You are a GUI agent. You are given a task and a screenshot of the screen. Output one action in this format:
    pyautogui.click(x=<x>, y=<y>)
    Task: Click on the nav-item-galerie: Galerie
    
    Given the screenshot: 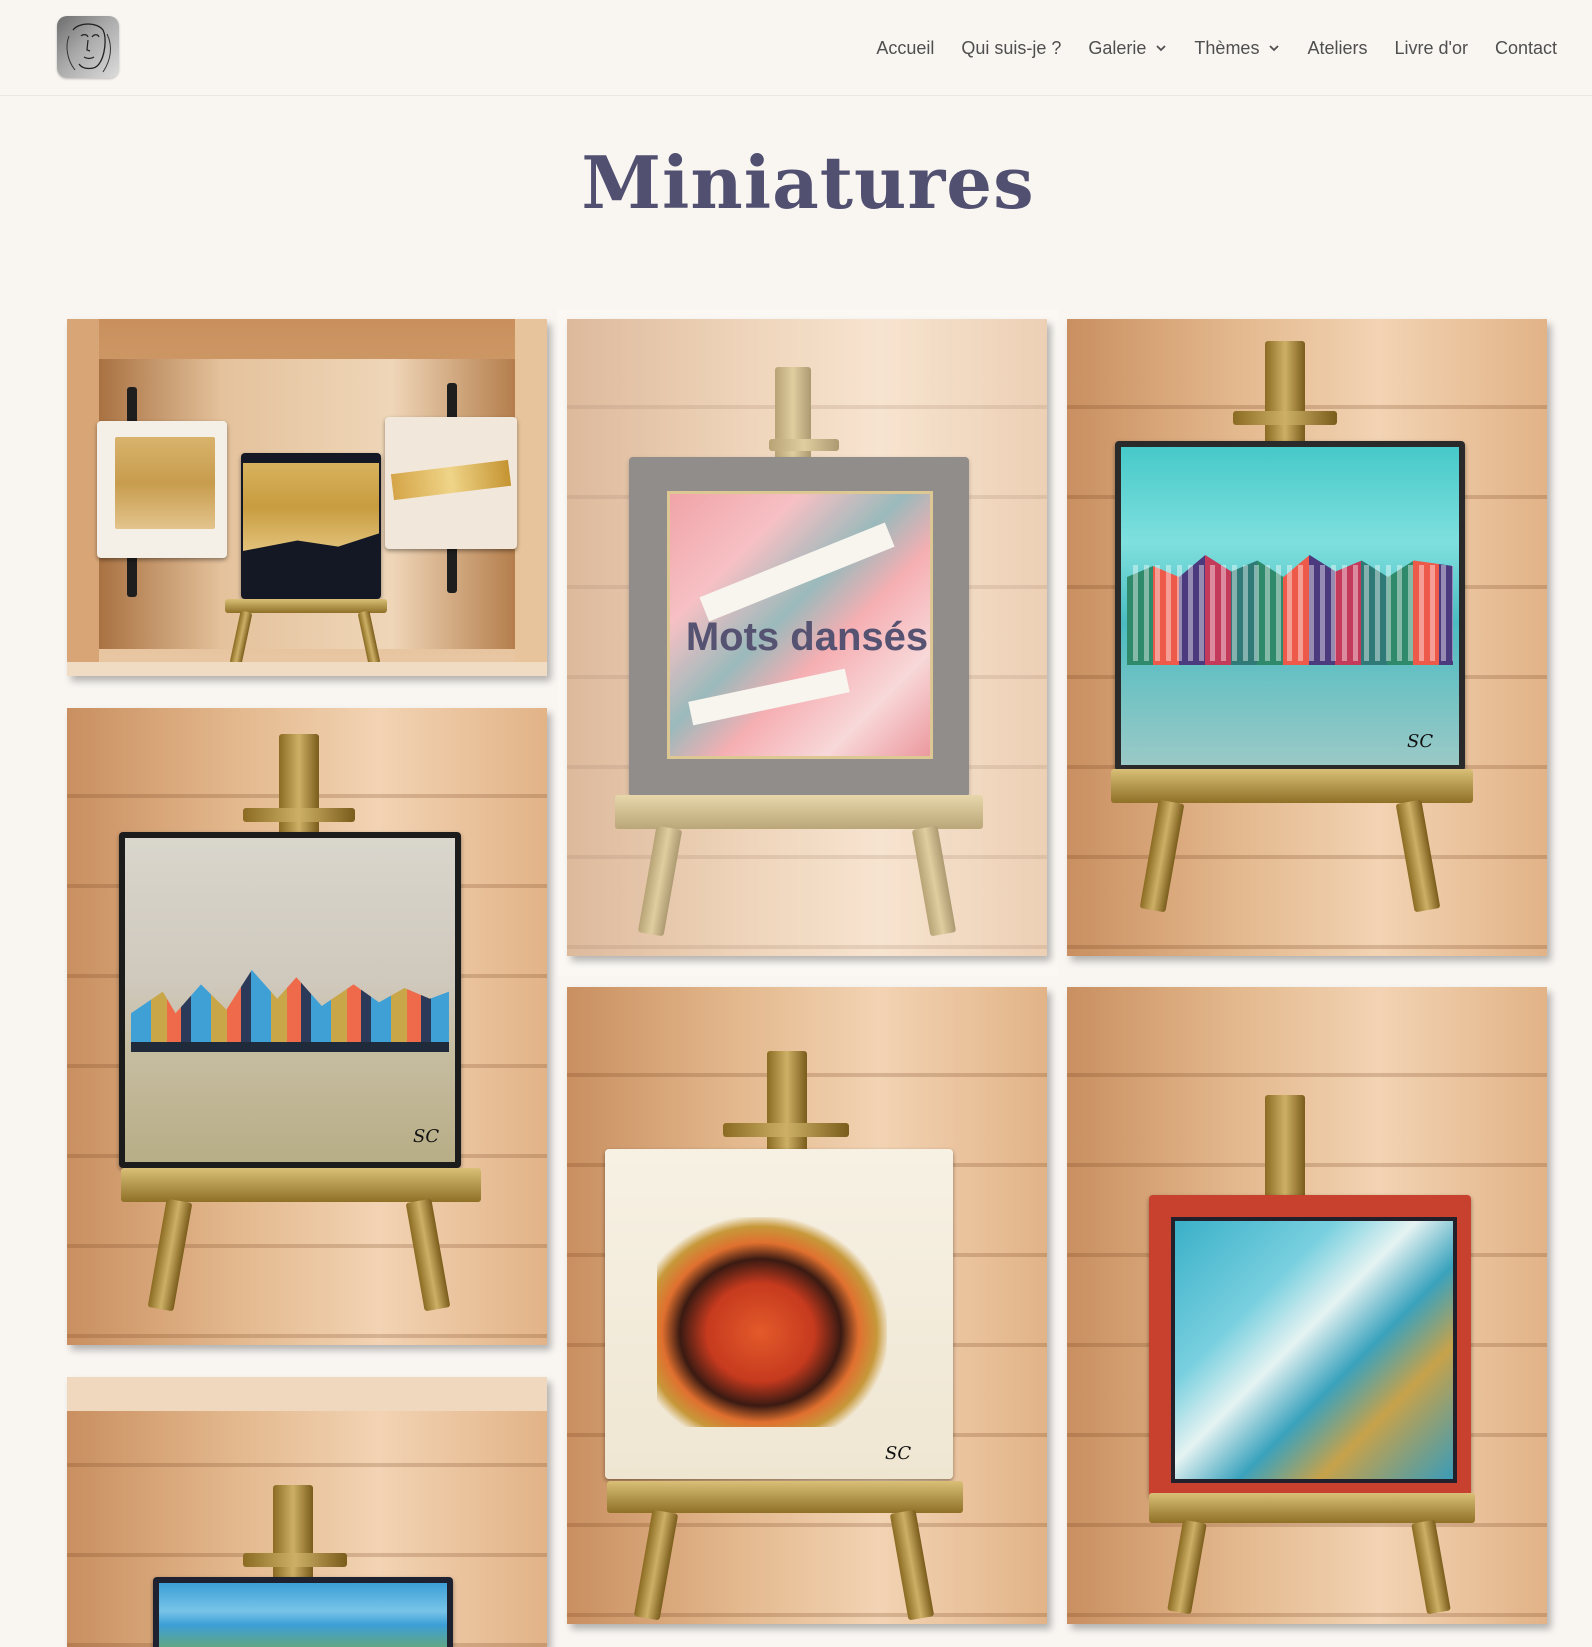 What is the action you would take?
    pyautogui.click(x=1127, y=48)
    